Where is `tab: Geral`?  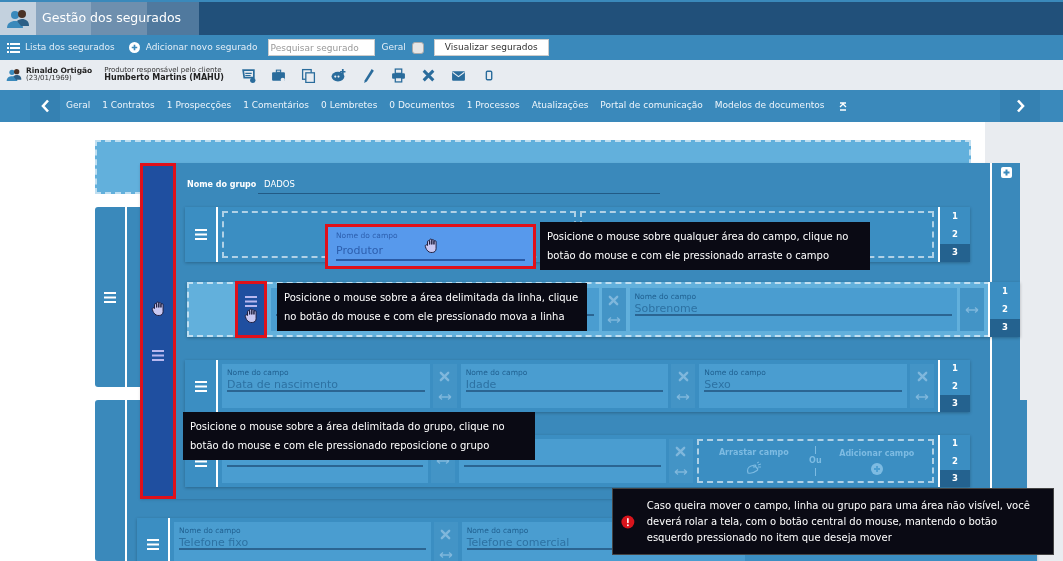
tab: Geral is located at coordinates (78, 106).